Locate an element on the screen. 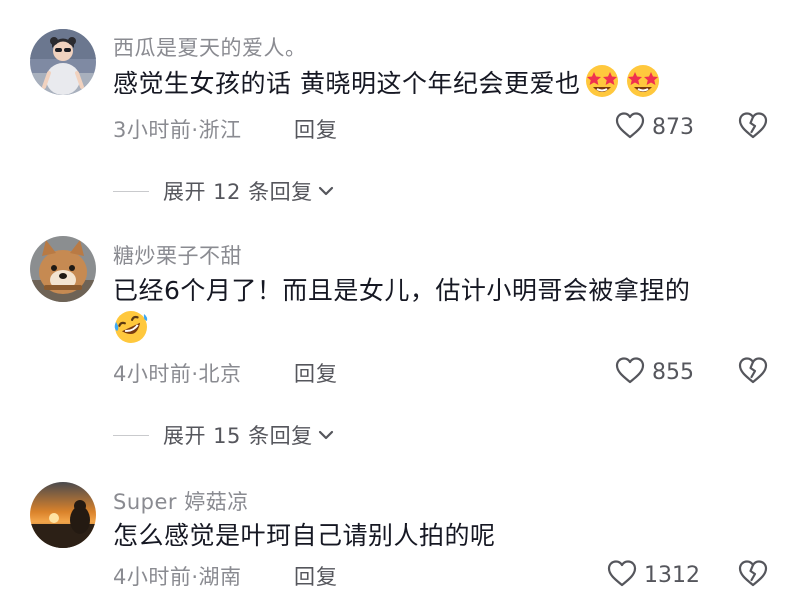 The height and width of the screenshot is (608, 800). expand-replies-label: 展开 12 条回复 is located at coordinates (238, 192).